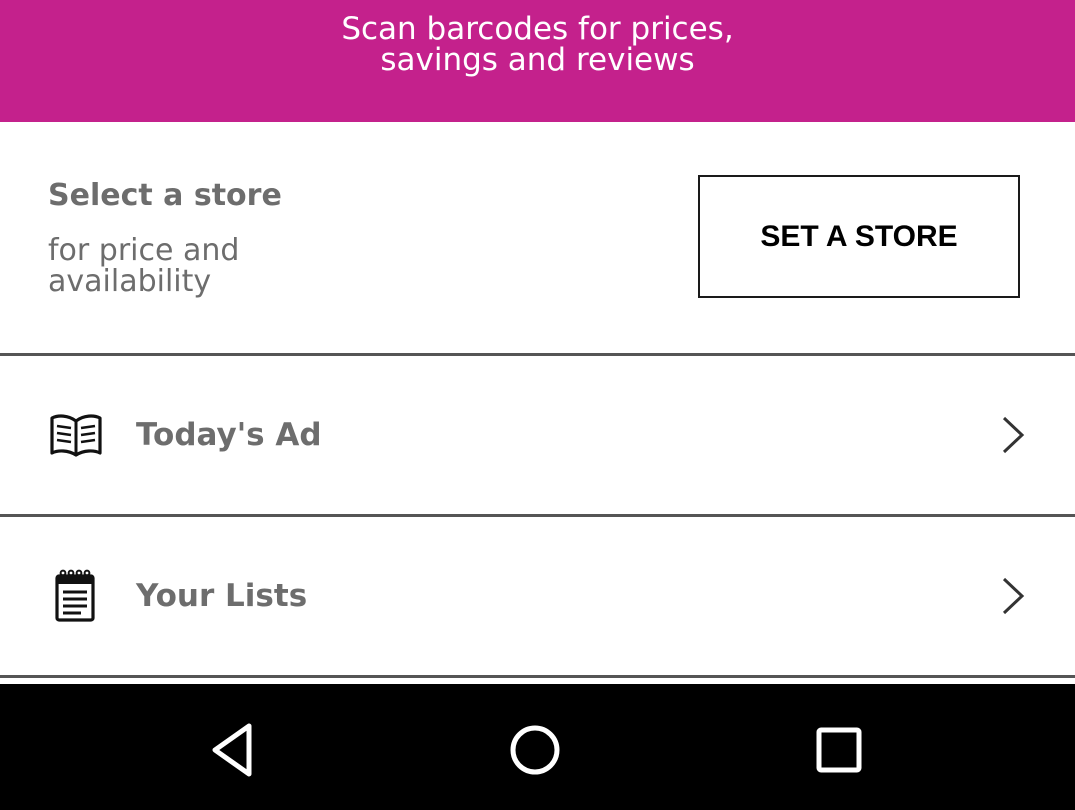  I want to click on notepad-icon, so click(75, 595).